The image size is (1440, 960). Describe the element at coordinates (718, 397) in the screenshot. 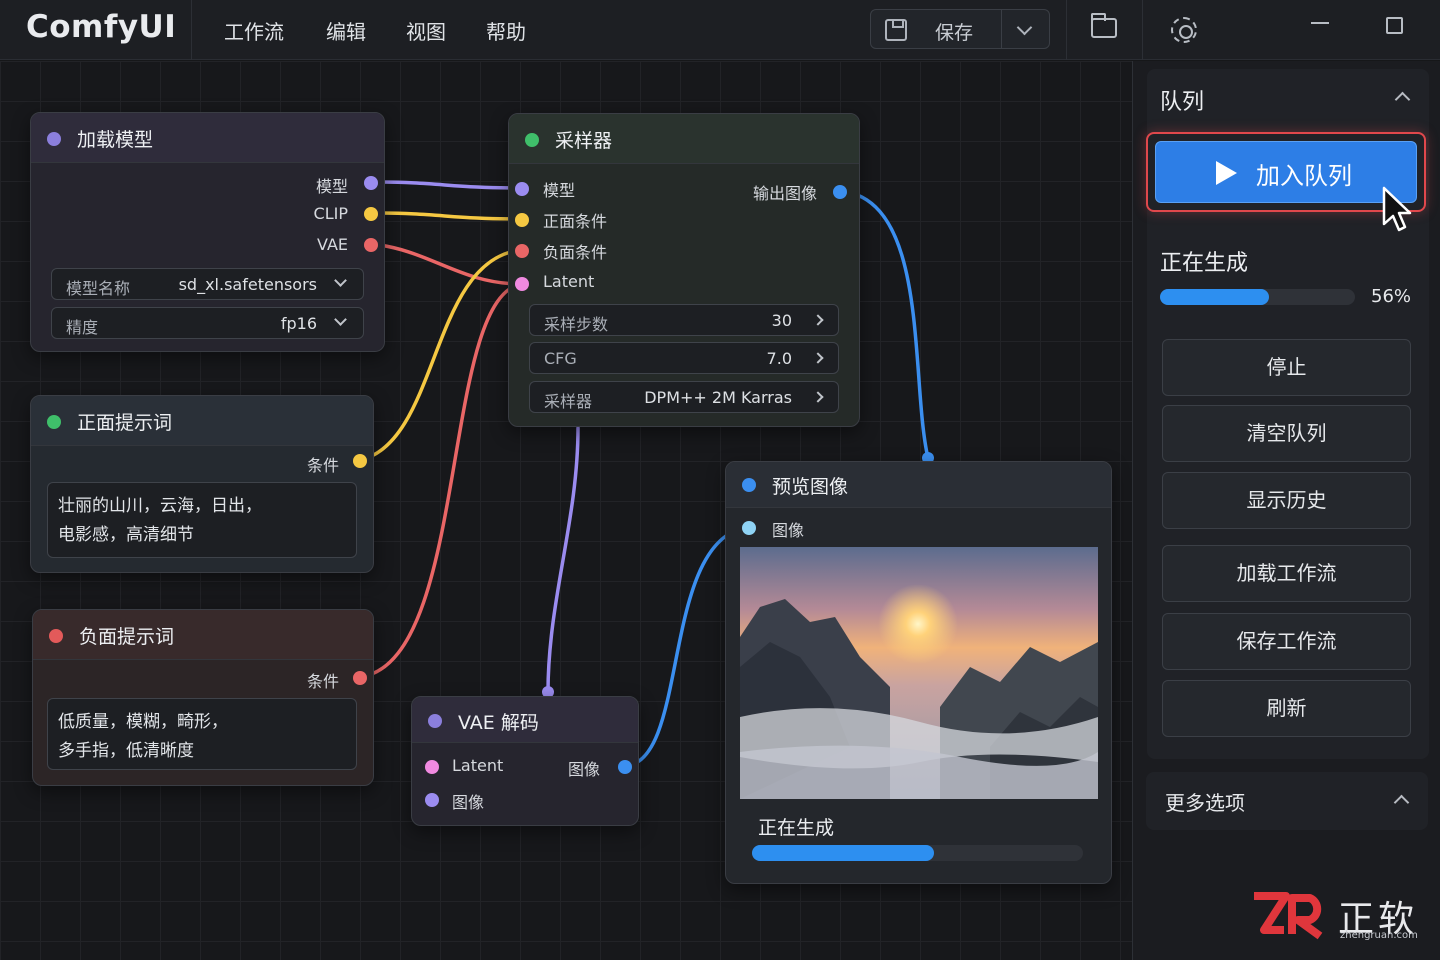

I see `field-value: DPM++ 2M Karras` at that location.